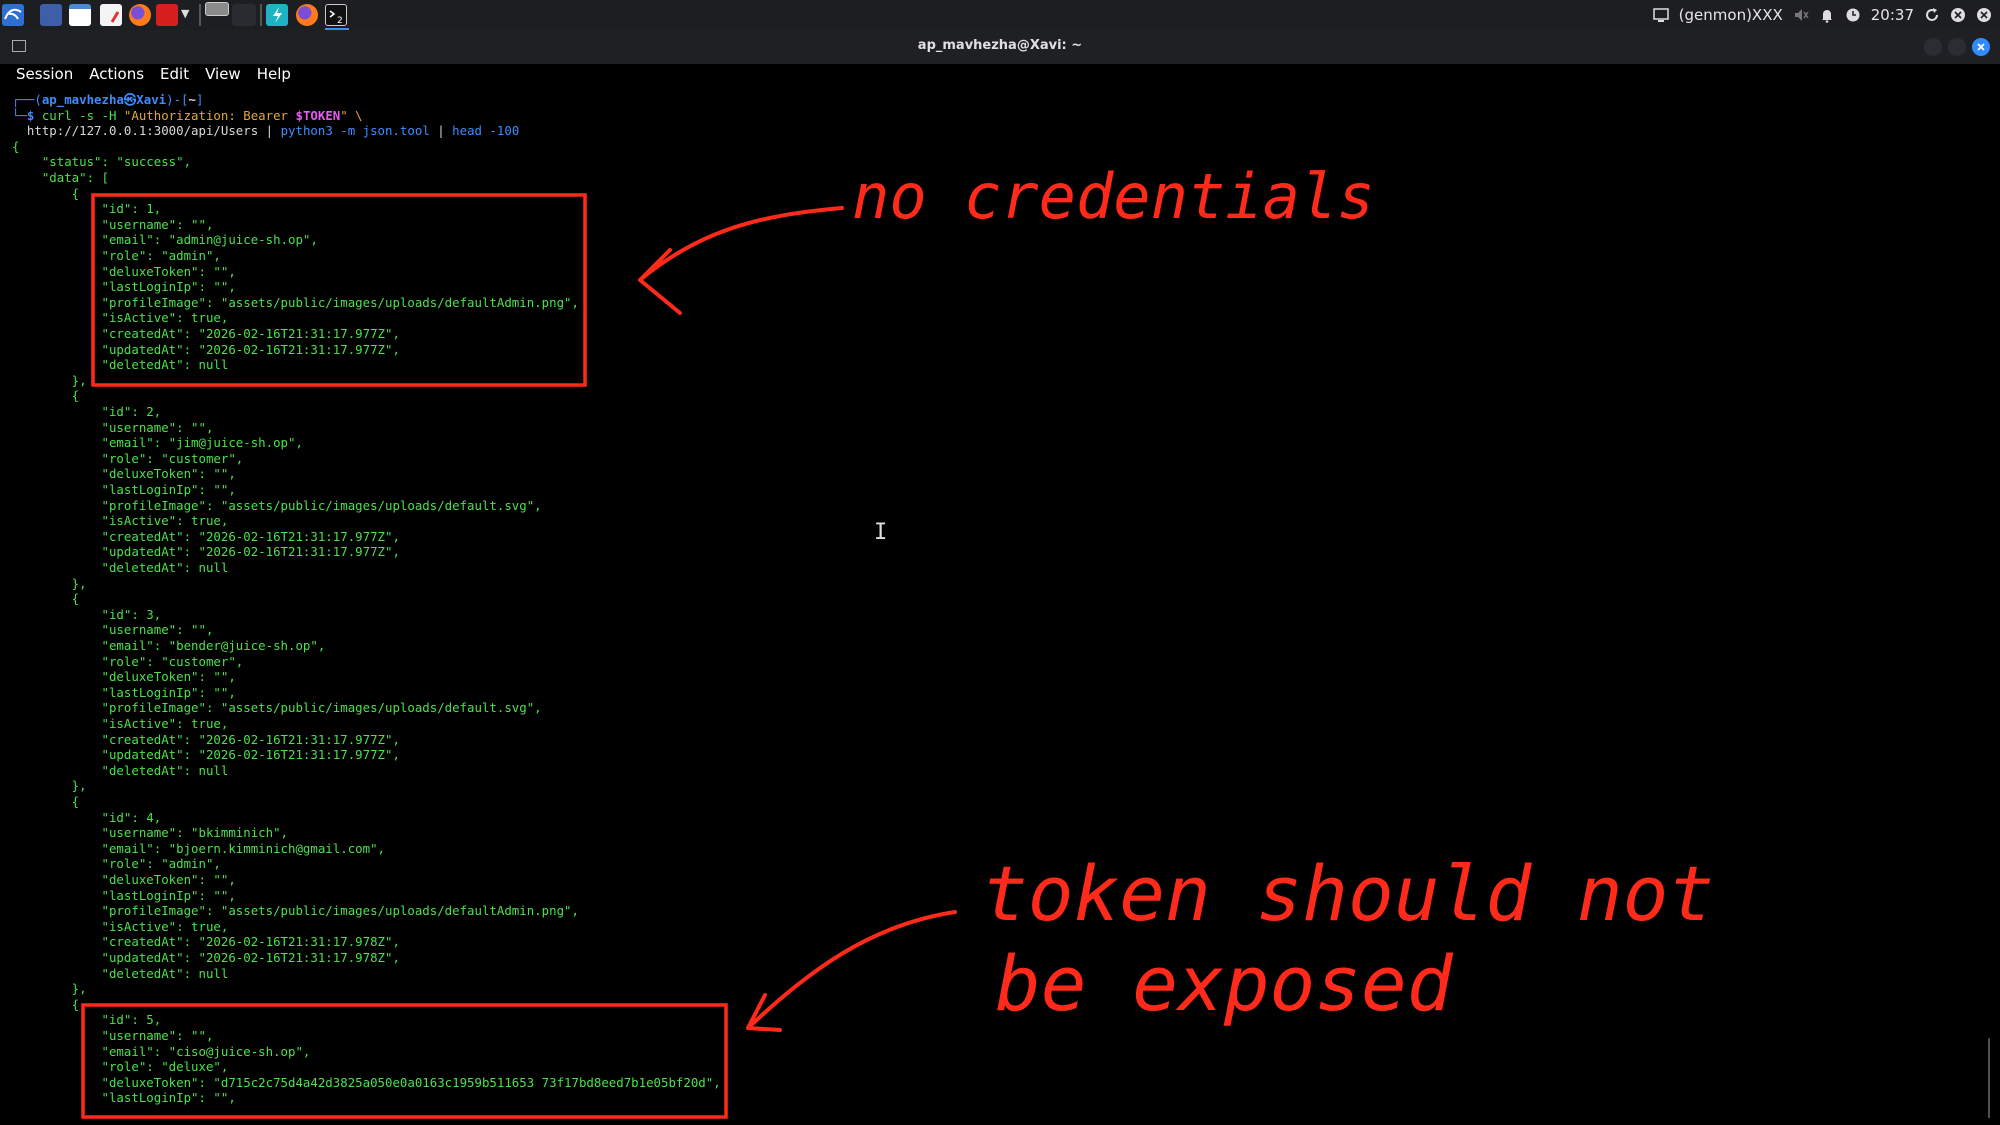 This screenshot has height=1125, width=2000. Describe the element at coordinates (1348, 893) in the screenshot. I see `annotation-token-line1: token should not` at that location.